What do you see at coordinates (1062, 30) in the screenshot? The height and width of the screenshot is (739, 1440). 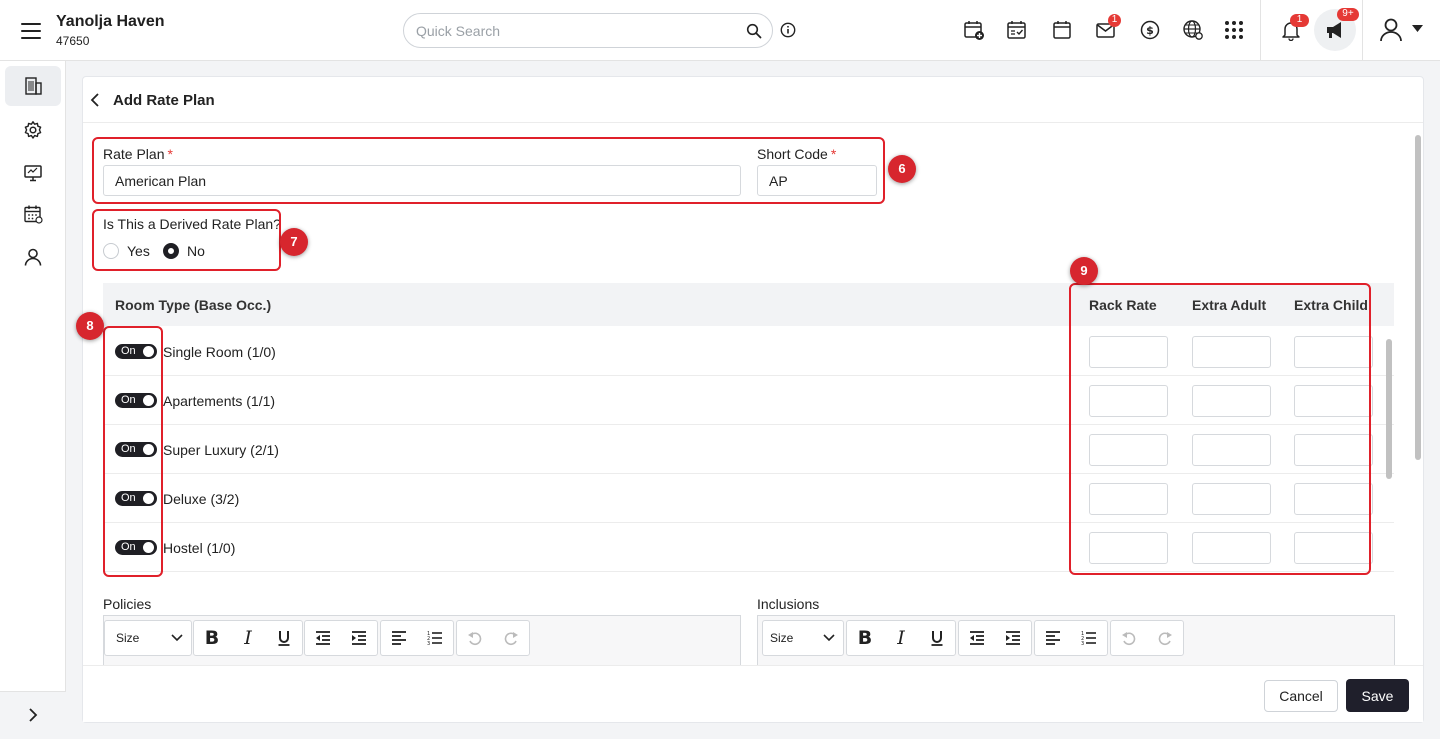 I see `calendar-icon` at bounding box center [1062, 30].